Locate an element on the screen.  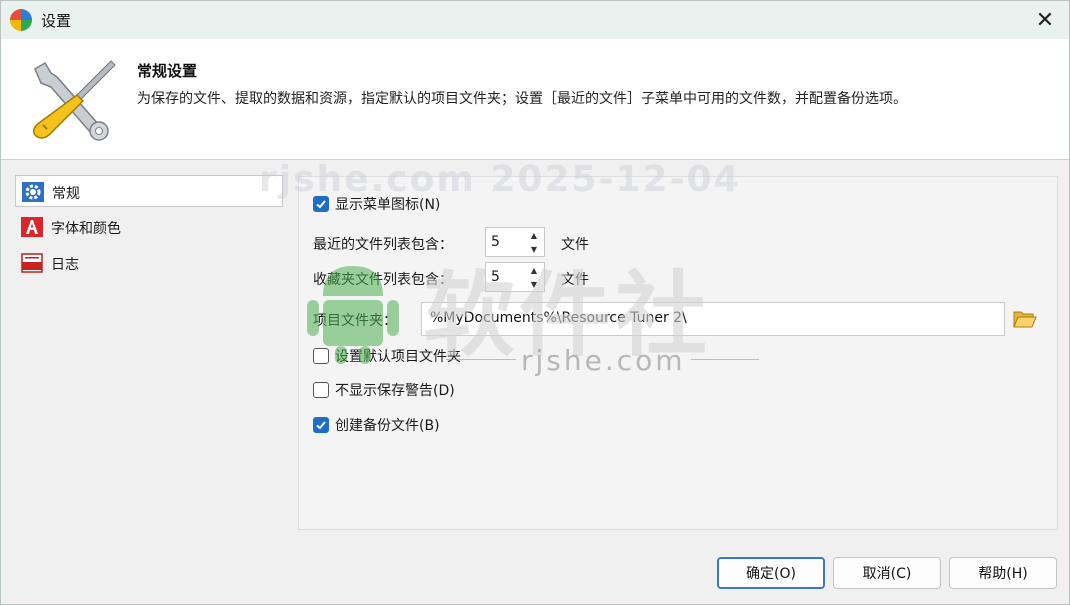
favorite-files-value: 5 is located at coordinates (495, 277).